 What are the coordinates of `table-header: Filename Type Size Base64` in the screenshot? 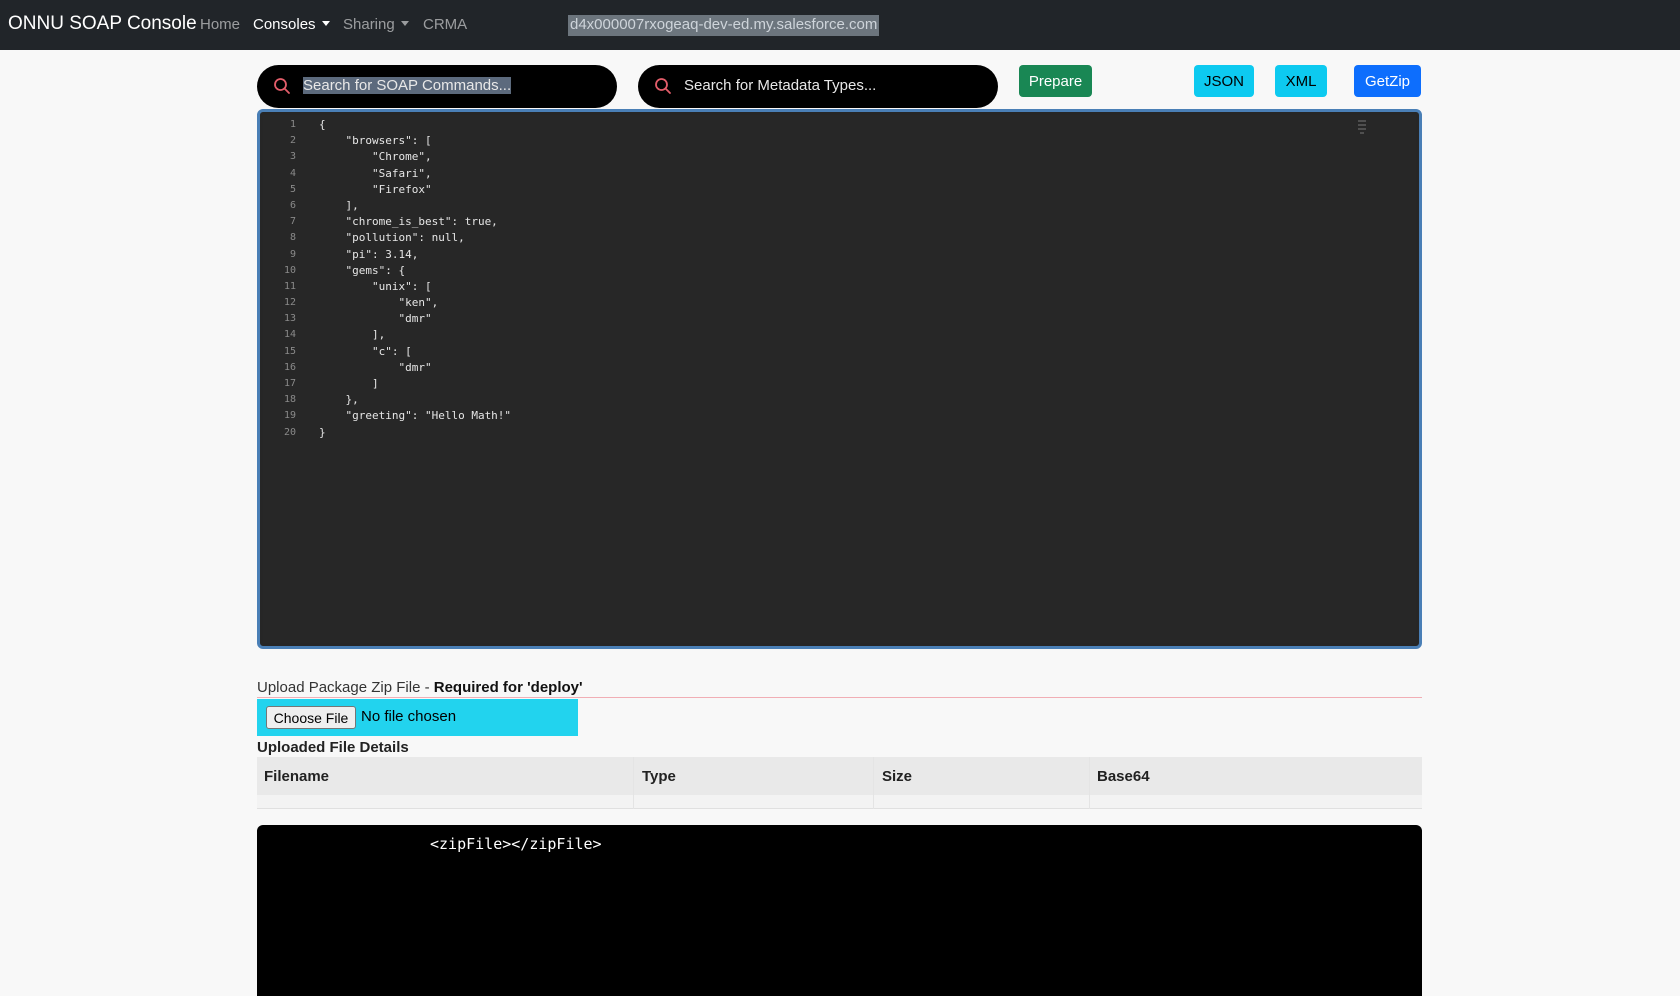 It's located at (839, 776).